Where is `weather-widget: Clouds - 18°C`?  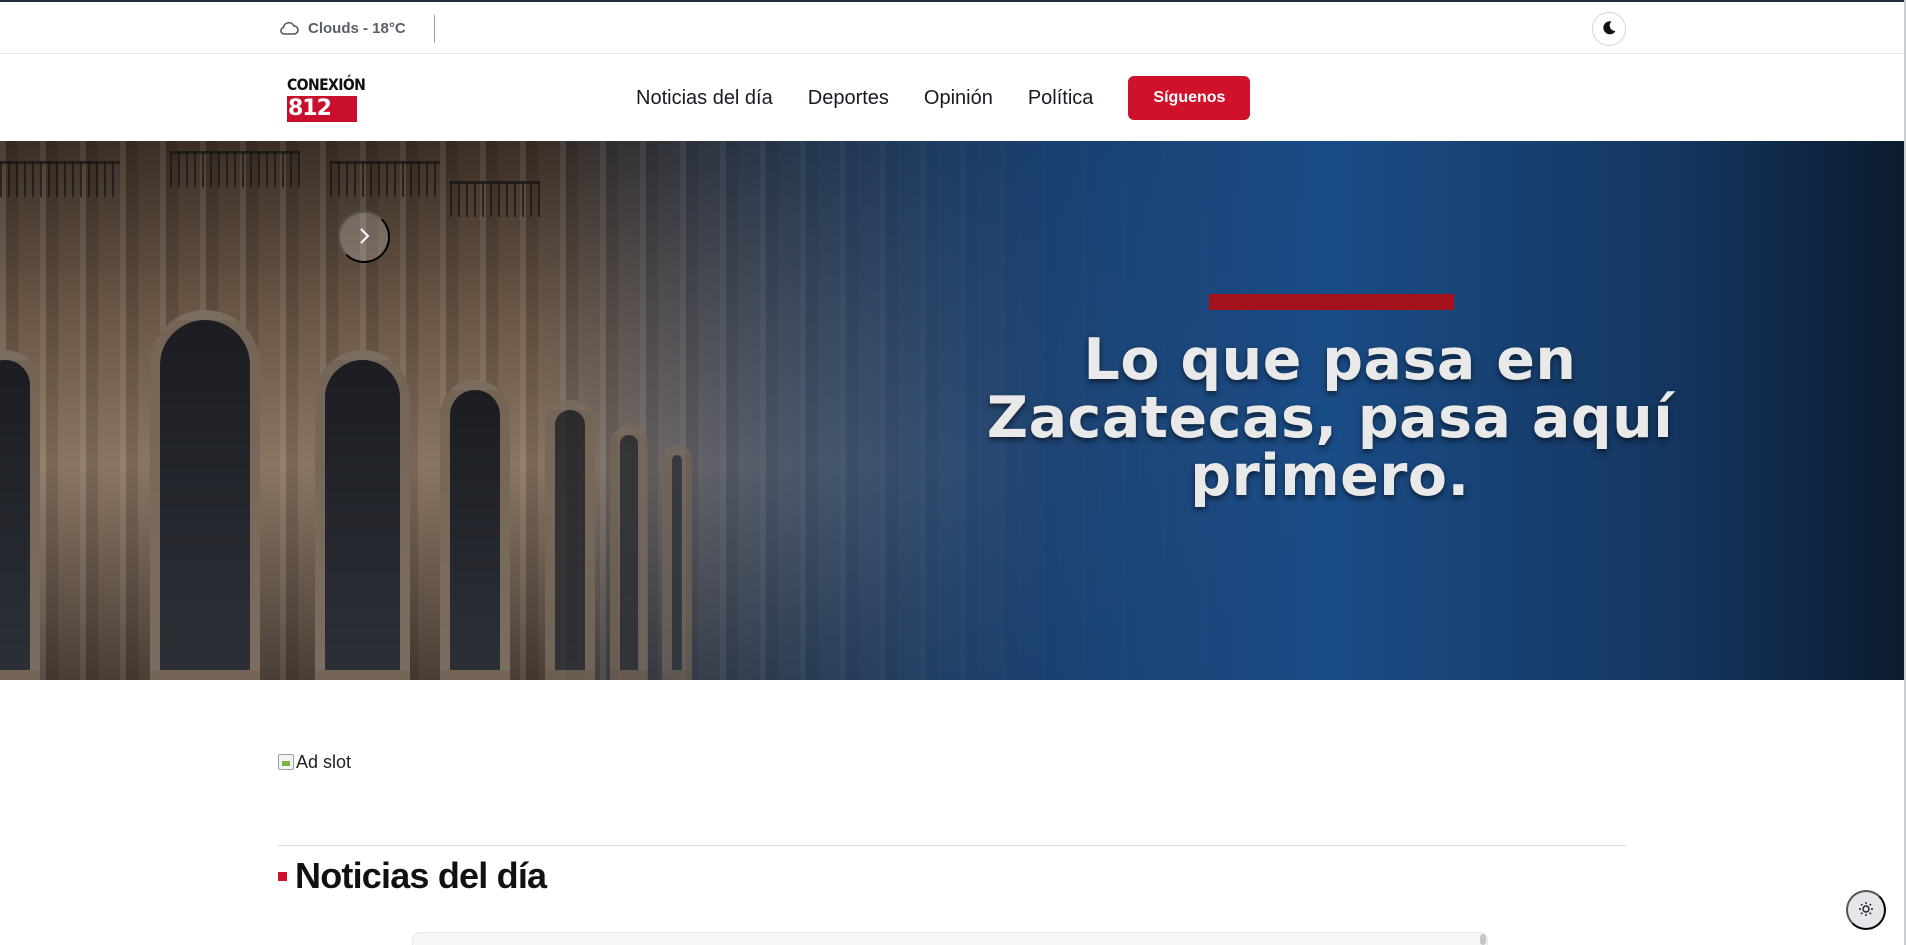 weather-widget: Clouds - 18°C is located at coordinates (342, 28).